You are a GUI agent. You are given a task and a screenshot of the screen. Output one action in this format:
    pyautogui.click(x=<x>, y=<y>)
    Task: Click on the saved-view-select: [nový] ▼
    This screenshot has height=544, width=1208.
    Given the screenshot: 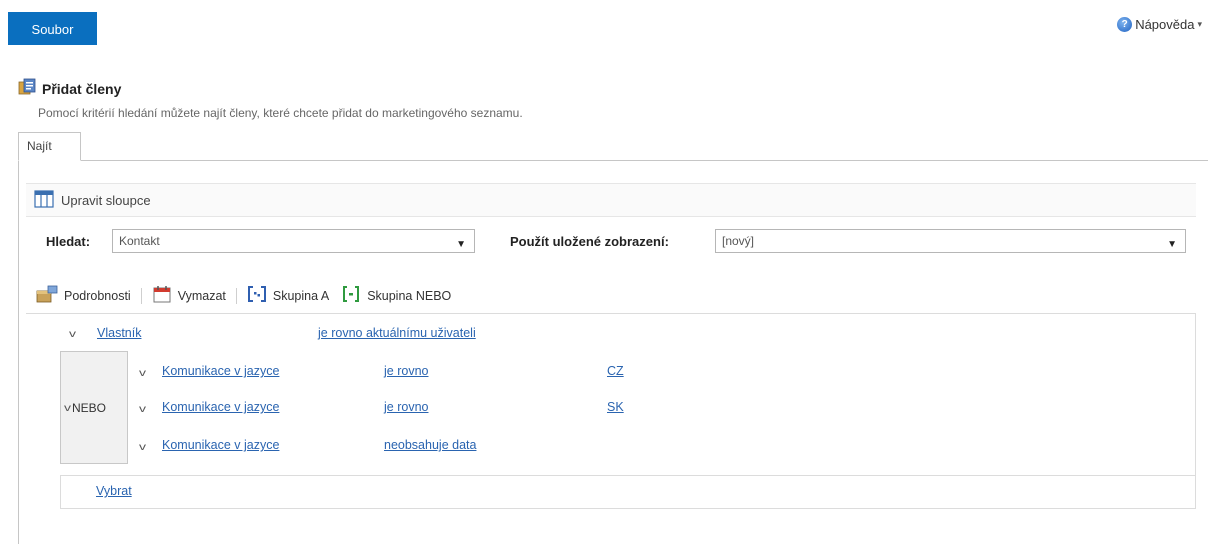 What is the action you would take?
    pyautogui.click(x=950, y=241)
    